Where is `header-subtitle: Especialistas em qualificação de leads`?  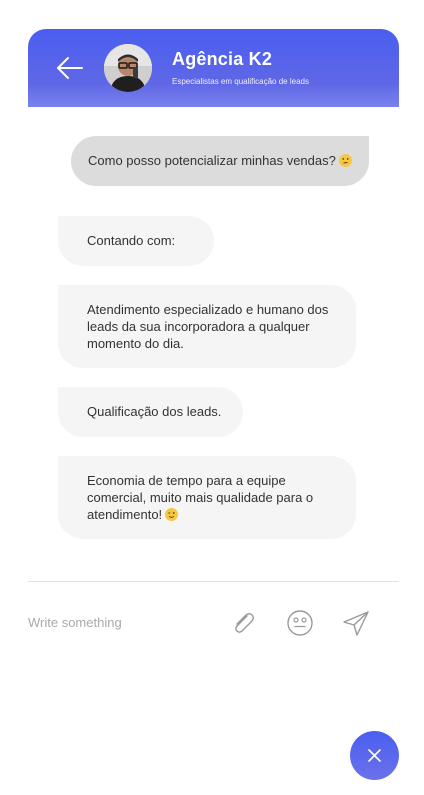 header-subtitle: Especialistas em qualificação de leads is located at coordinates (240, 81).